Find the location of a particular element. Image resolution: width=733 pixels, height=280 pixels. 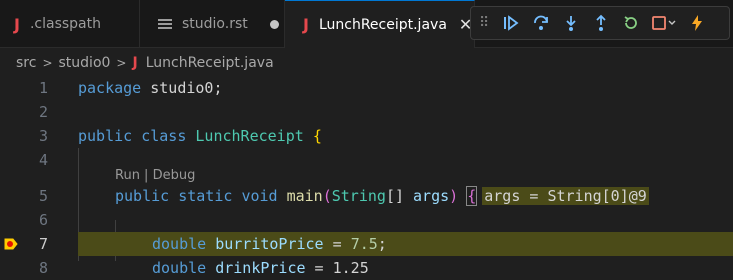

line-number: 4 is located at coordinates (43, 160).